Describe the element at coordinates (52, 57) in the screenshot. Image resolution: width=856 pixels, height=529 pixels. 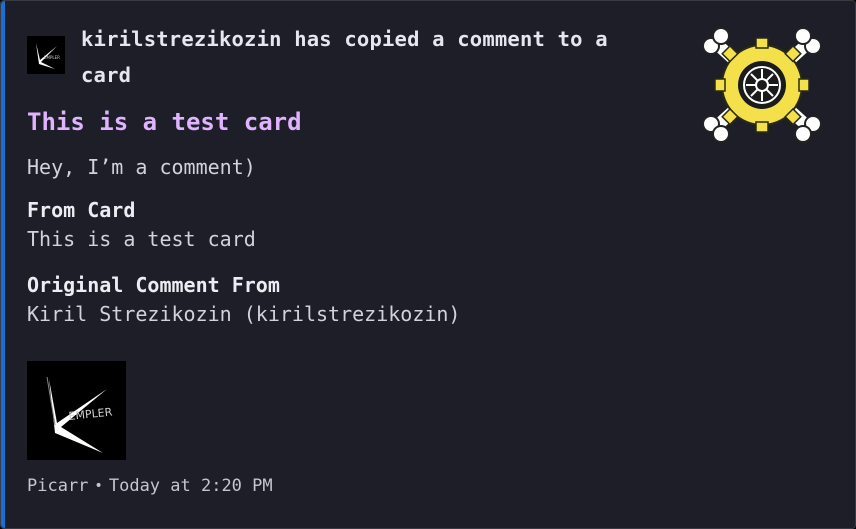
I see `svg-text: EMPLER` at that location.